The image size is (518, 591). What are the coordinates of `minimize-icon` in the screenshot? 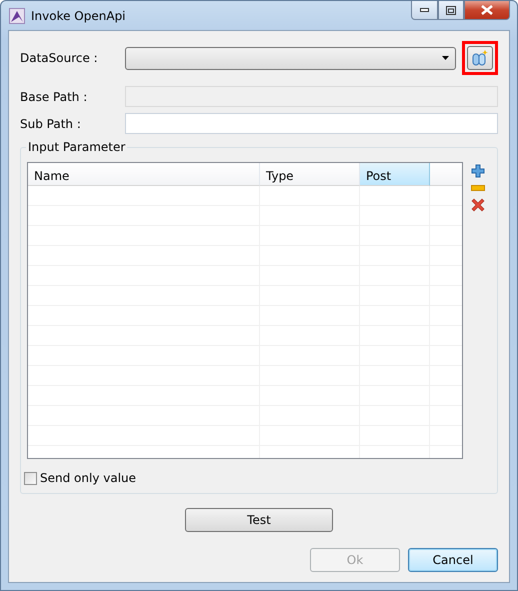 It's located at (424, 10).